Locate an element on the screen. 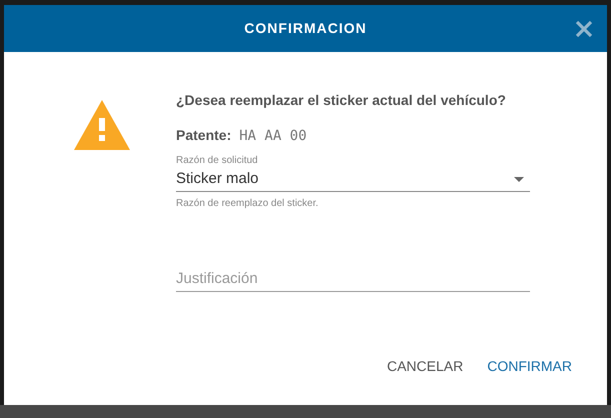  question-text: ¿Desea reemplazar el sticker actual del vehículo? is located at coordinates (341, 100).